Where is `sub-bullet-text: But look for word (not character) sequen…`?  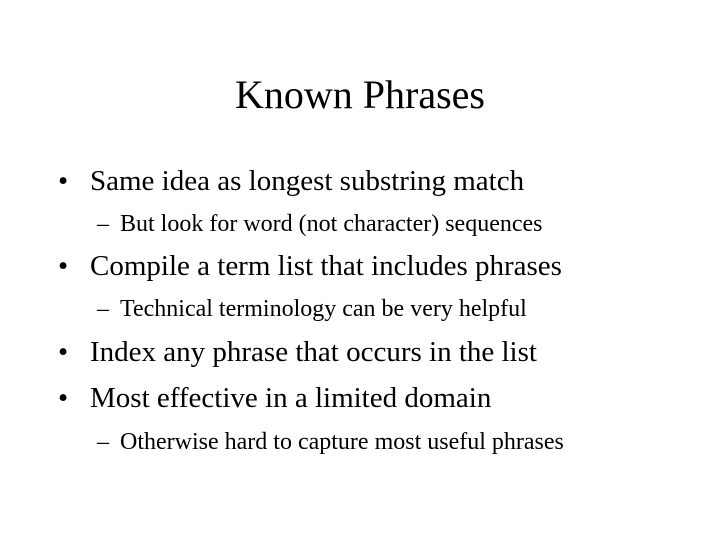
sub-bullet-text: But look for word (not character) sequen… is located at coordinates (331, 224).